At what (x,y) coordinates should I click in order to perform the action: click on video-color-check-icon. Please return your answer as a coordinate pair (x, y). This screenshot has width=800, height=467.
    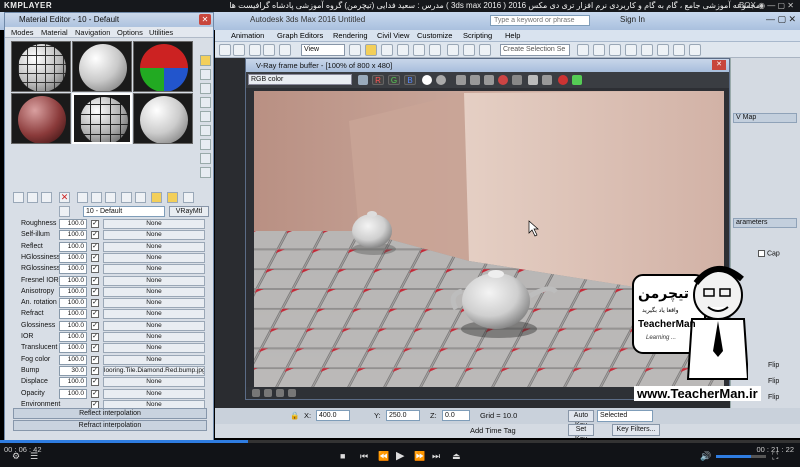
    Looking at the image, I should click on (205, 116).